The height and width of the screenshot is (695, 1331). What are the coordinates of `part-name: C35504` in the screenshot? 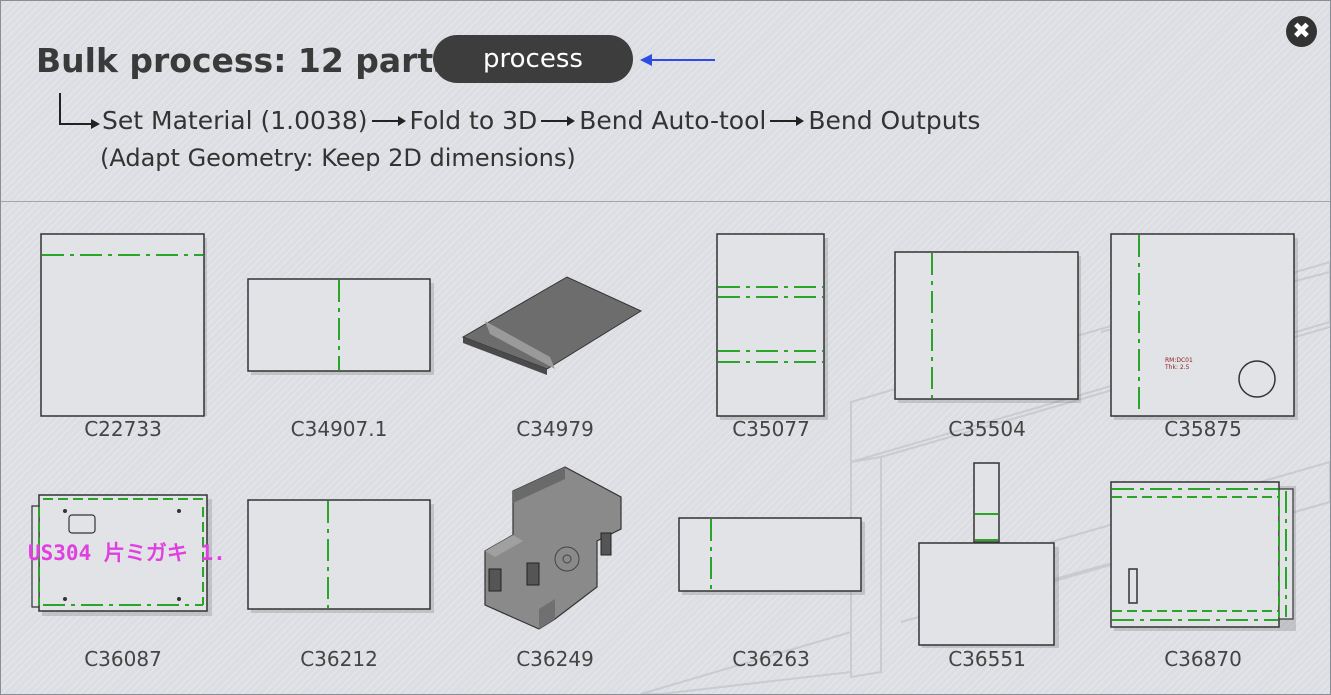 It's located at (987, 429).